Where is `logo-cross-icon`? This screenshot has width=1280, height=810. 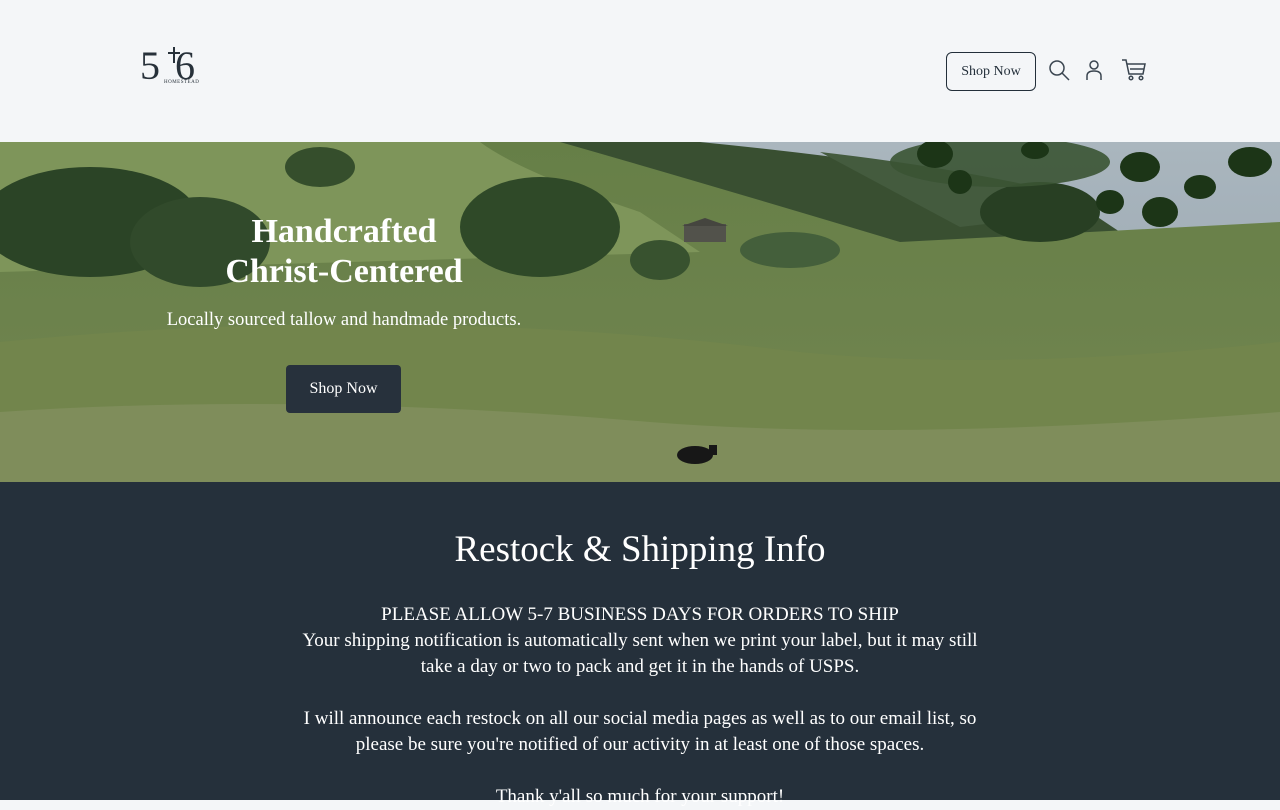
logo-cross-icon is located at coordinates (174, 55).